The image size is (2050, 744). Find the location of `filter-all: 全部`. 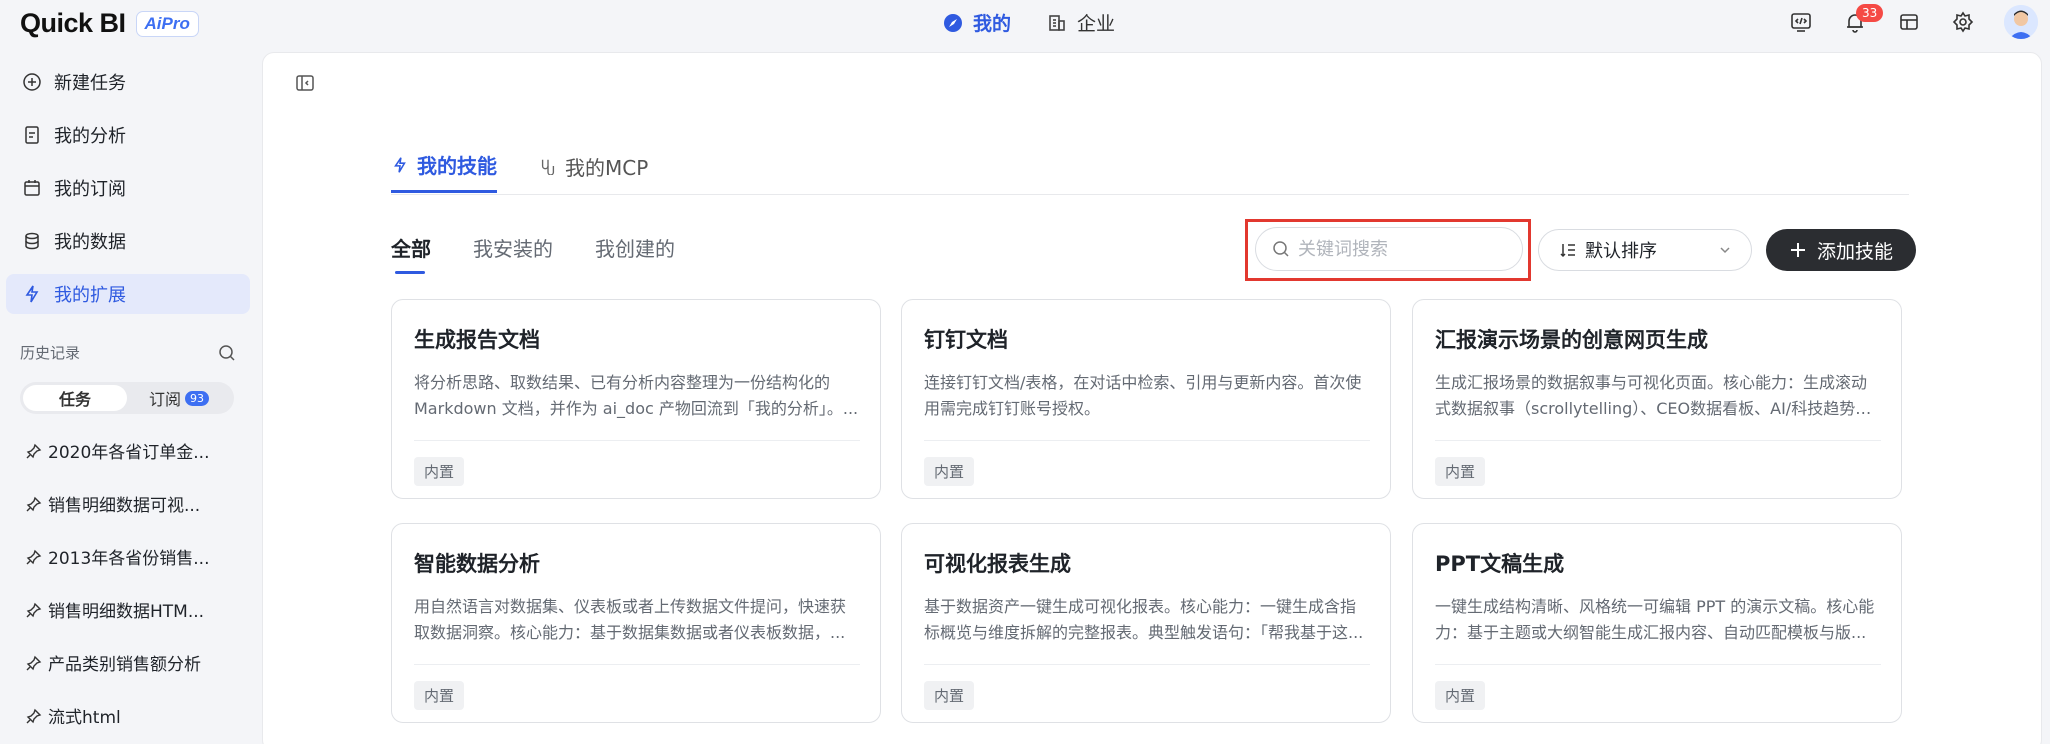

filter-all: 全部 is located at coordinates (411, 253).